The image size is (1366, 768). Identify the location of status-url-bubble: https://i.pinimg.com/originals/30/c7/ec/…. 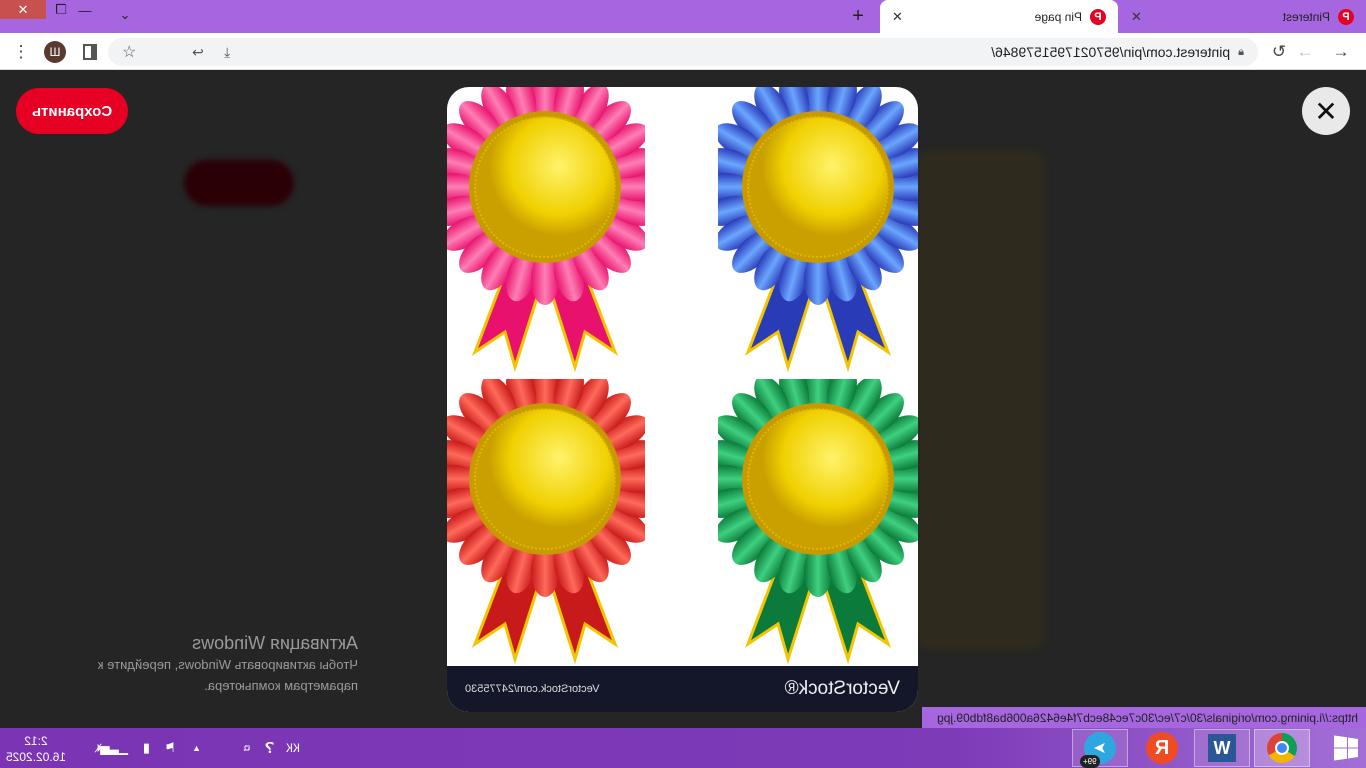
(1144, 717).